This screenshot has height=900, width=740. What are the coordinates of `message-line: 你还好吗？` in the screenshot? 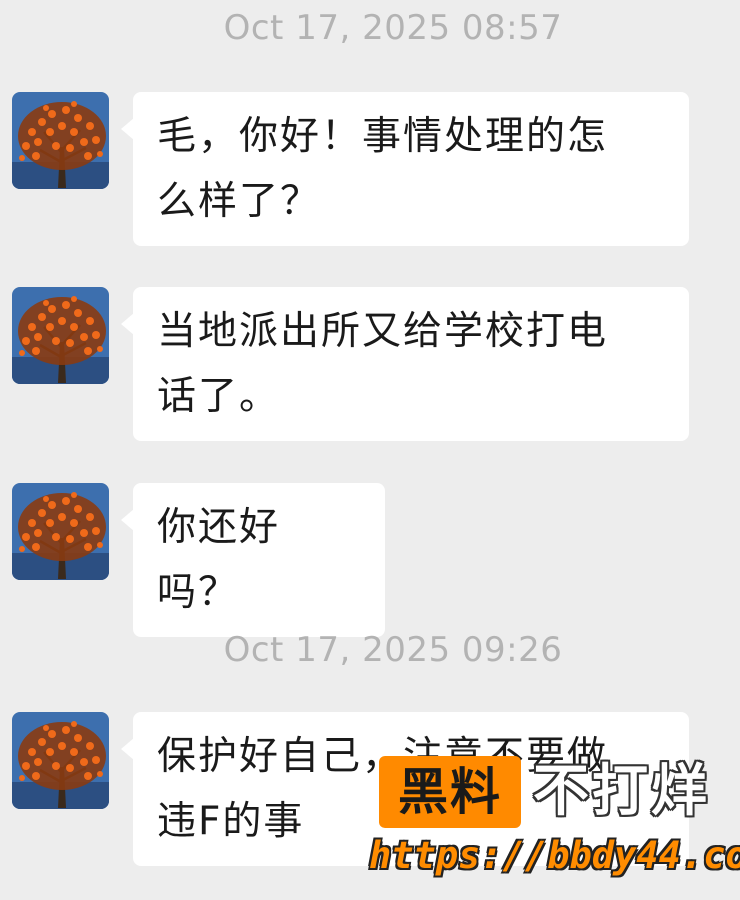 It's located at (219, 560).